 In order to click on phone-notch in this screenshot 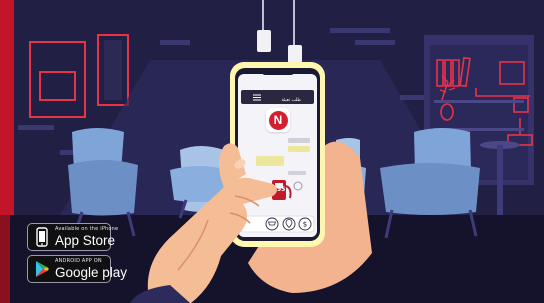, I will do `click(278, 72)`.